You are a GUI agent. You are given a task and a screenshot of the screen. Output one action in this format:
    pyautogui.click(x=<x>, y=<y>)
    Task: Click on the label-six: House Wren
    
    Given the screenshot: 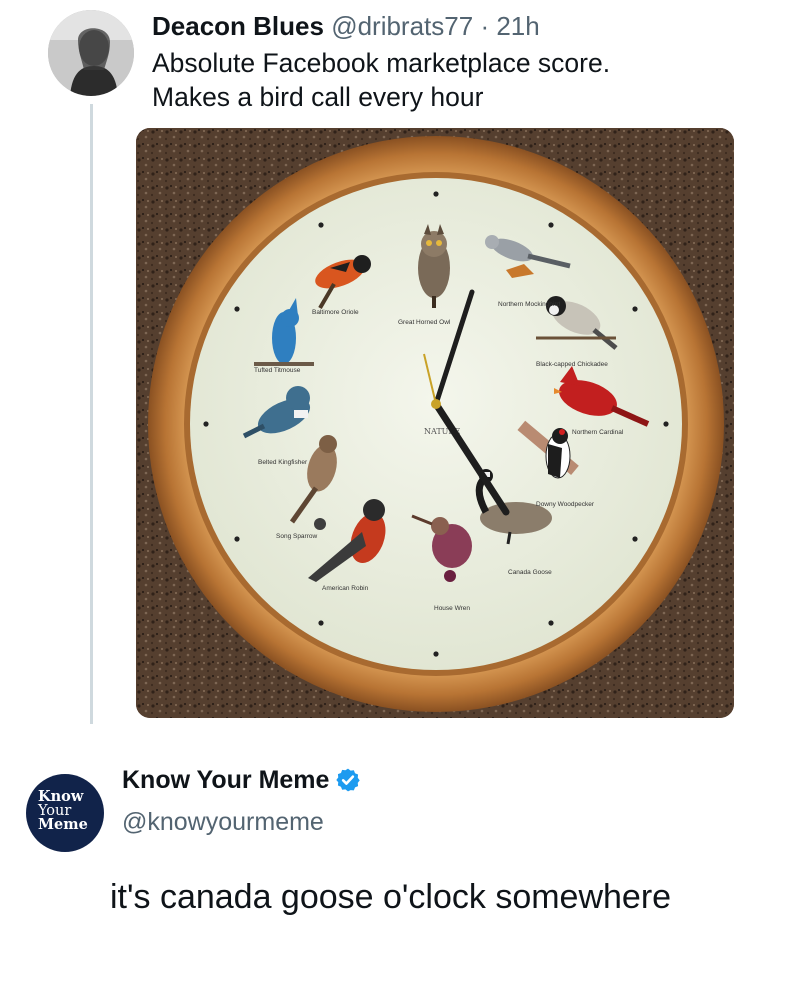 What is the action you would take?
    pyautogui.click(x=452, y=608)
    